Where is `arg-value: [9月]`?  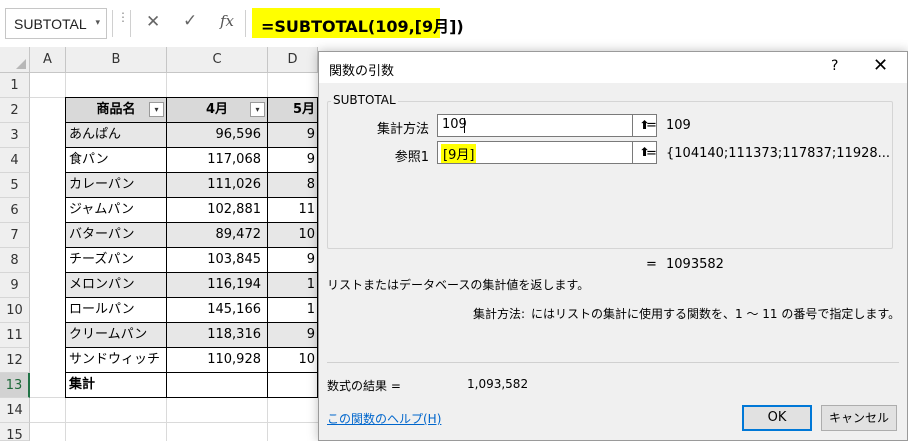 arg-value: [9月] is located at coordinates (459, 153).